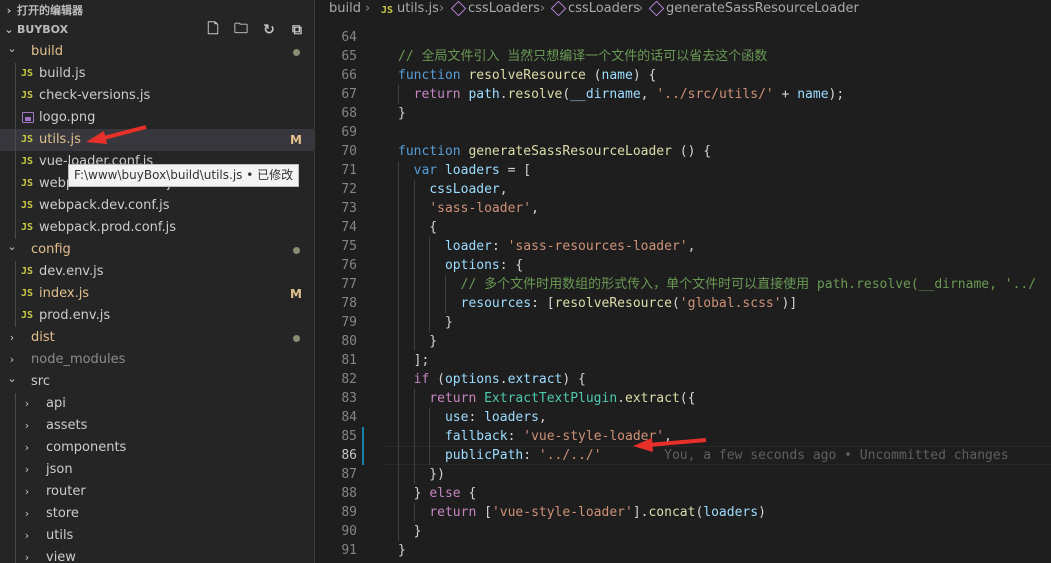 The height and width of the screenshot is (563, 1051). What do you see at coordinates (535, 436) in the screenshot?
I see `code-line: fallback: 'vue-style-loader',` at bounding box center [535, 436].